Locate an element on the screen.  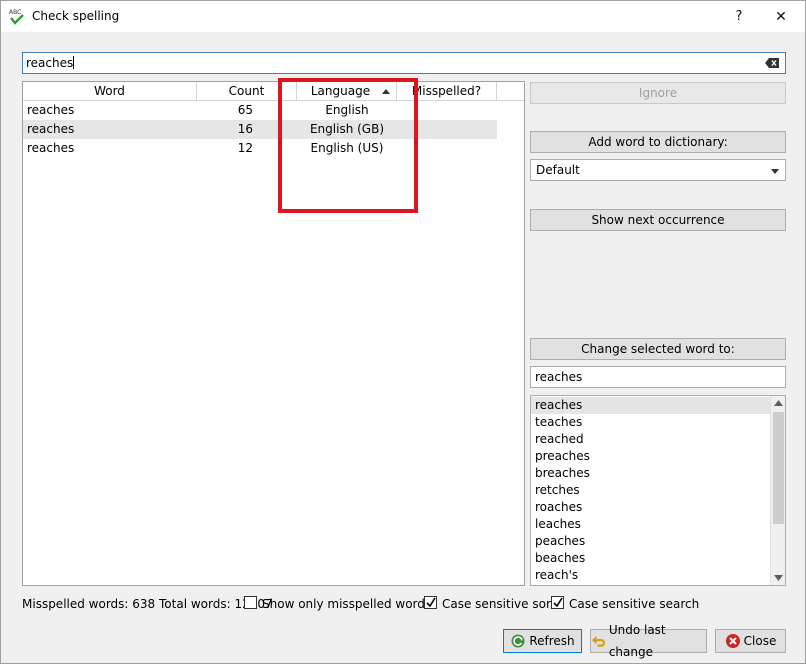
column-header-word: Word is located at coordinates (110, 91).